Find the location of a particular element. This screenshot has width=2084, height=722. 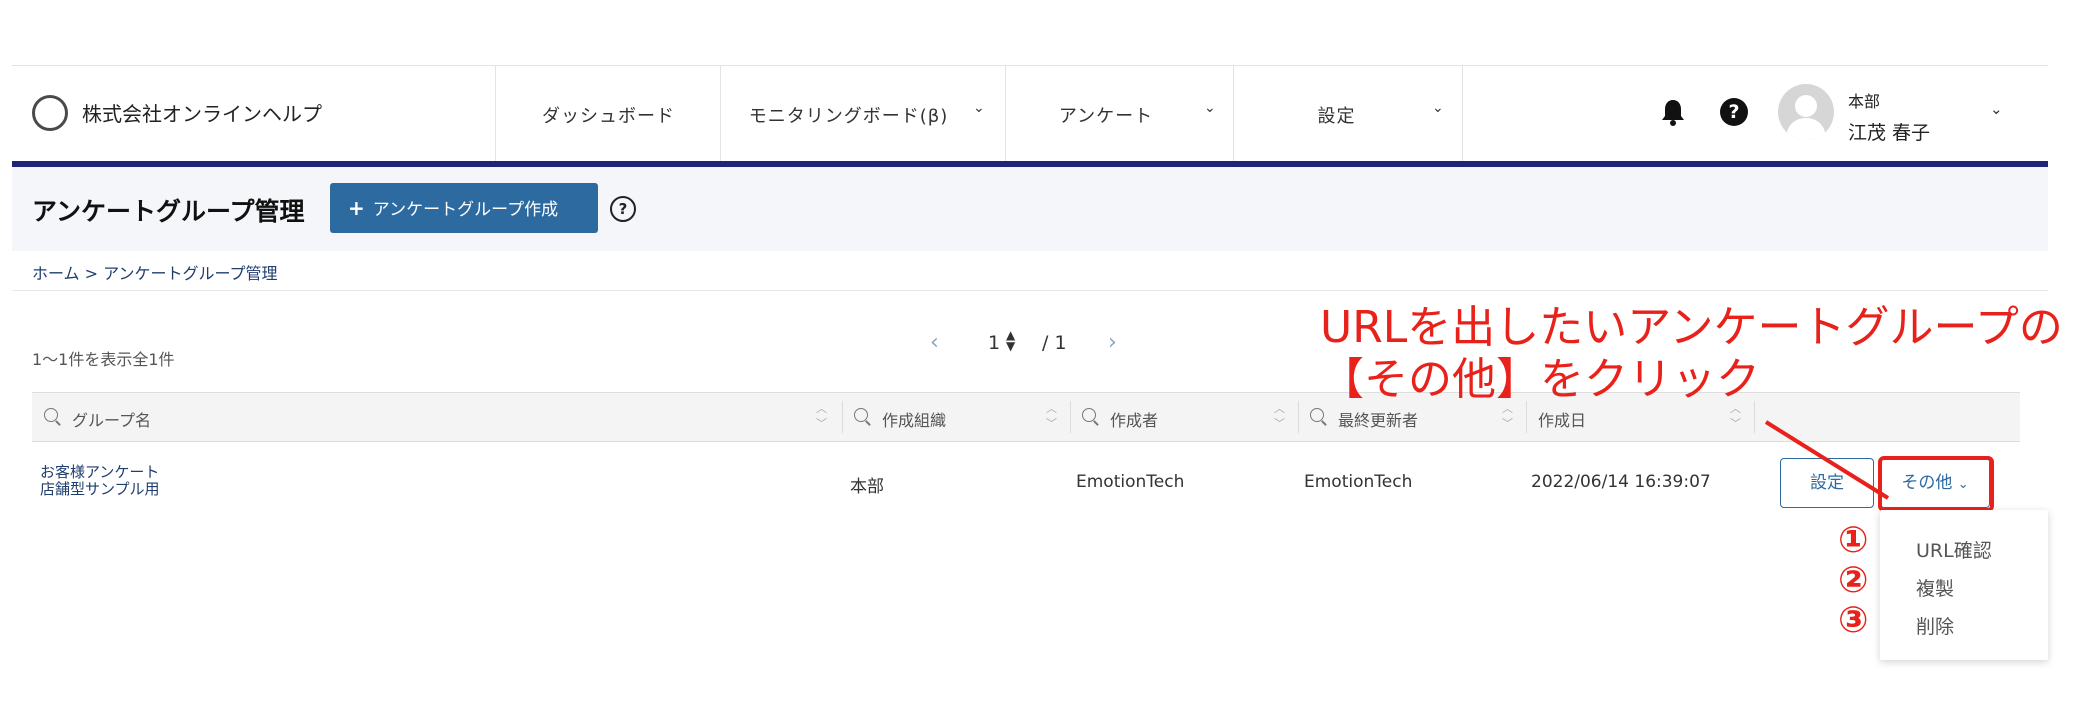

bell-icon is located at coordinates (1673, 112).